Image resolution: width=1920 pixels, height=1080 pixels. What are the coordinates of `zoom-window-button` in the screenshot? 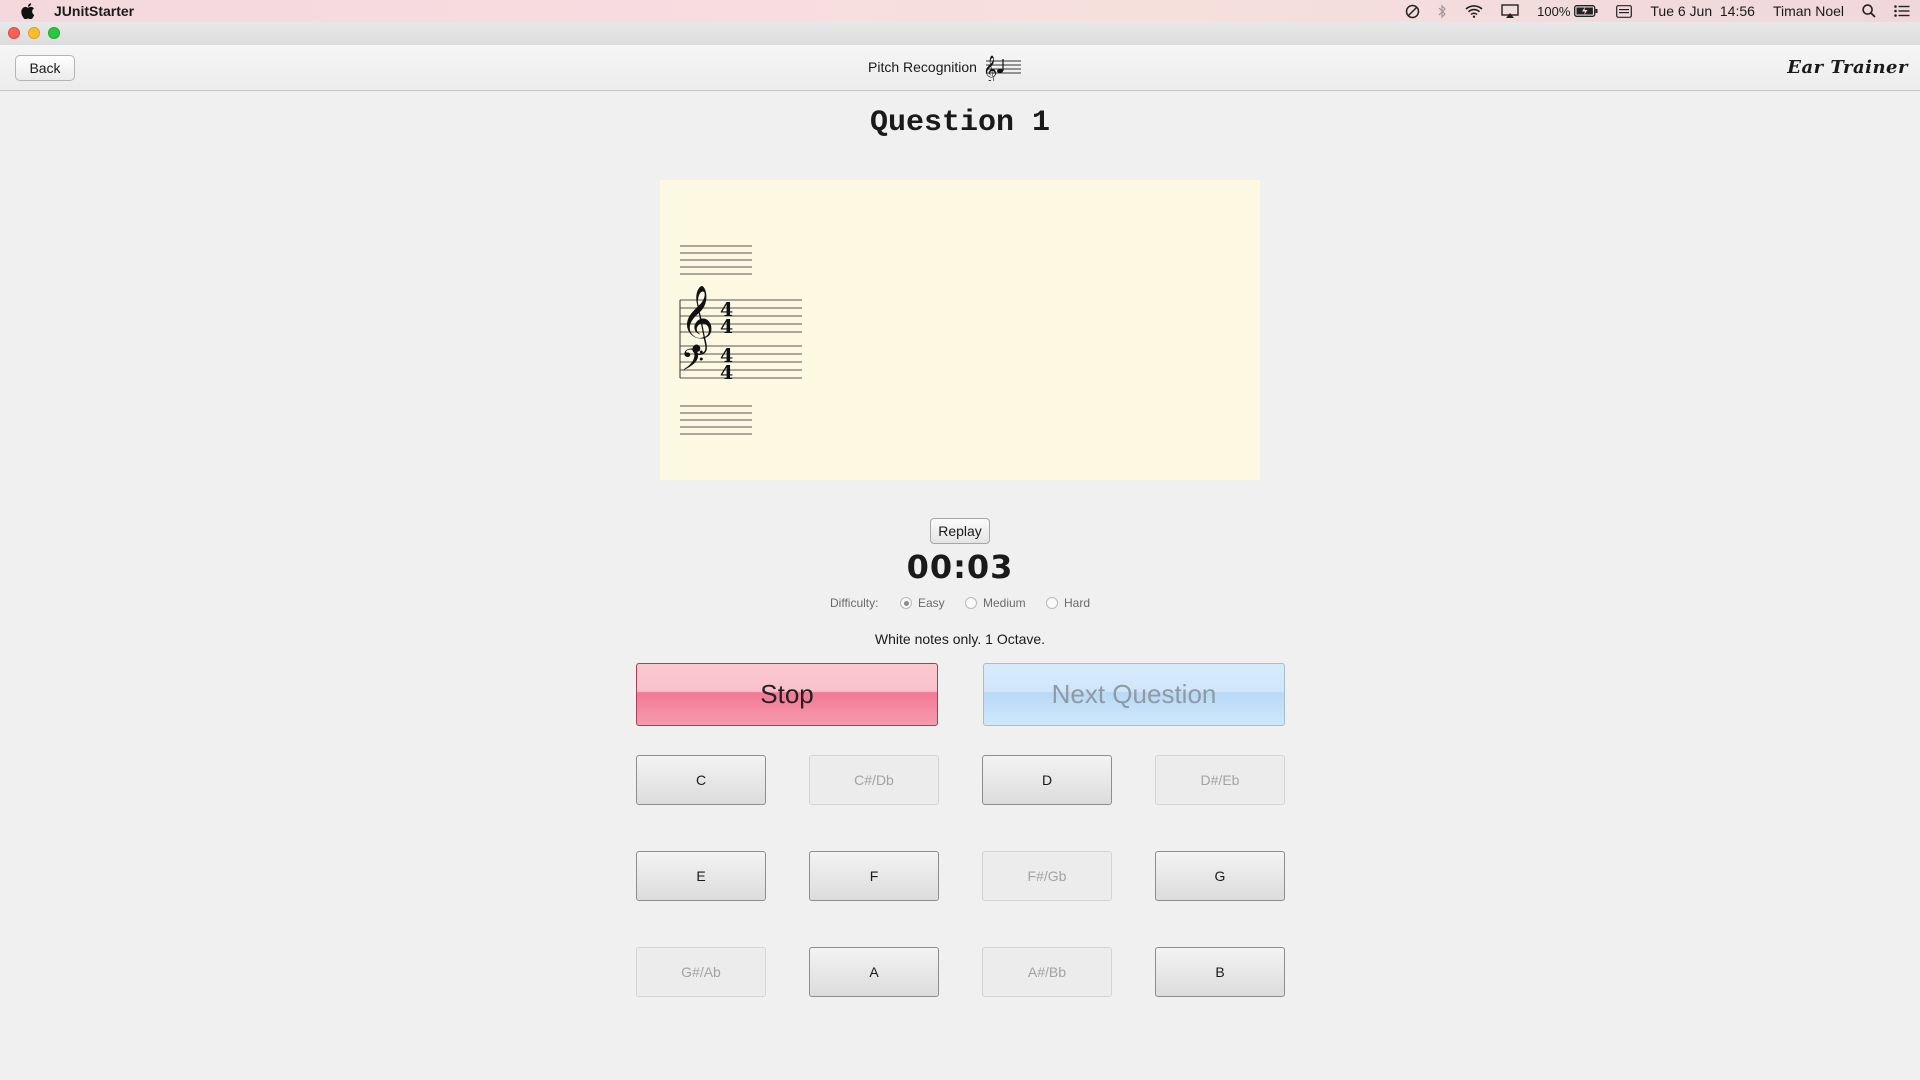 It's located at (54, 33).